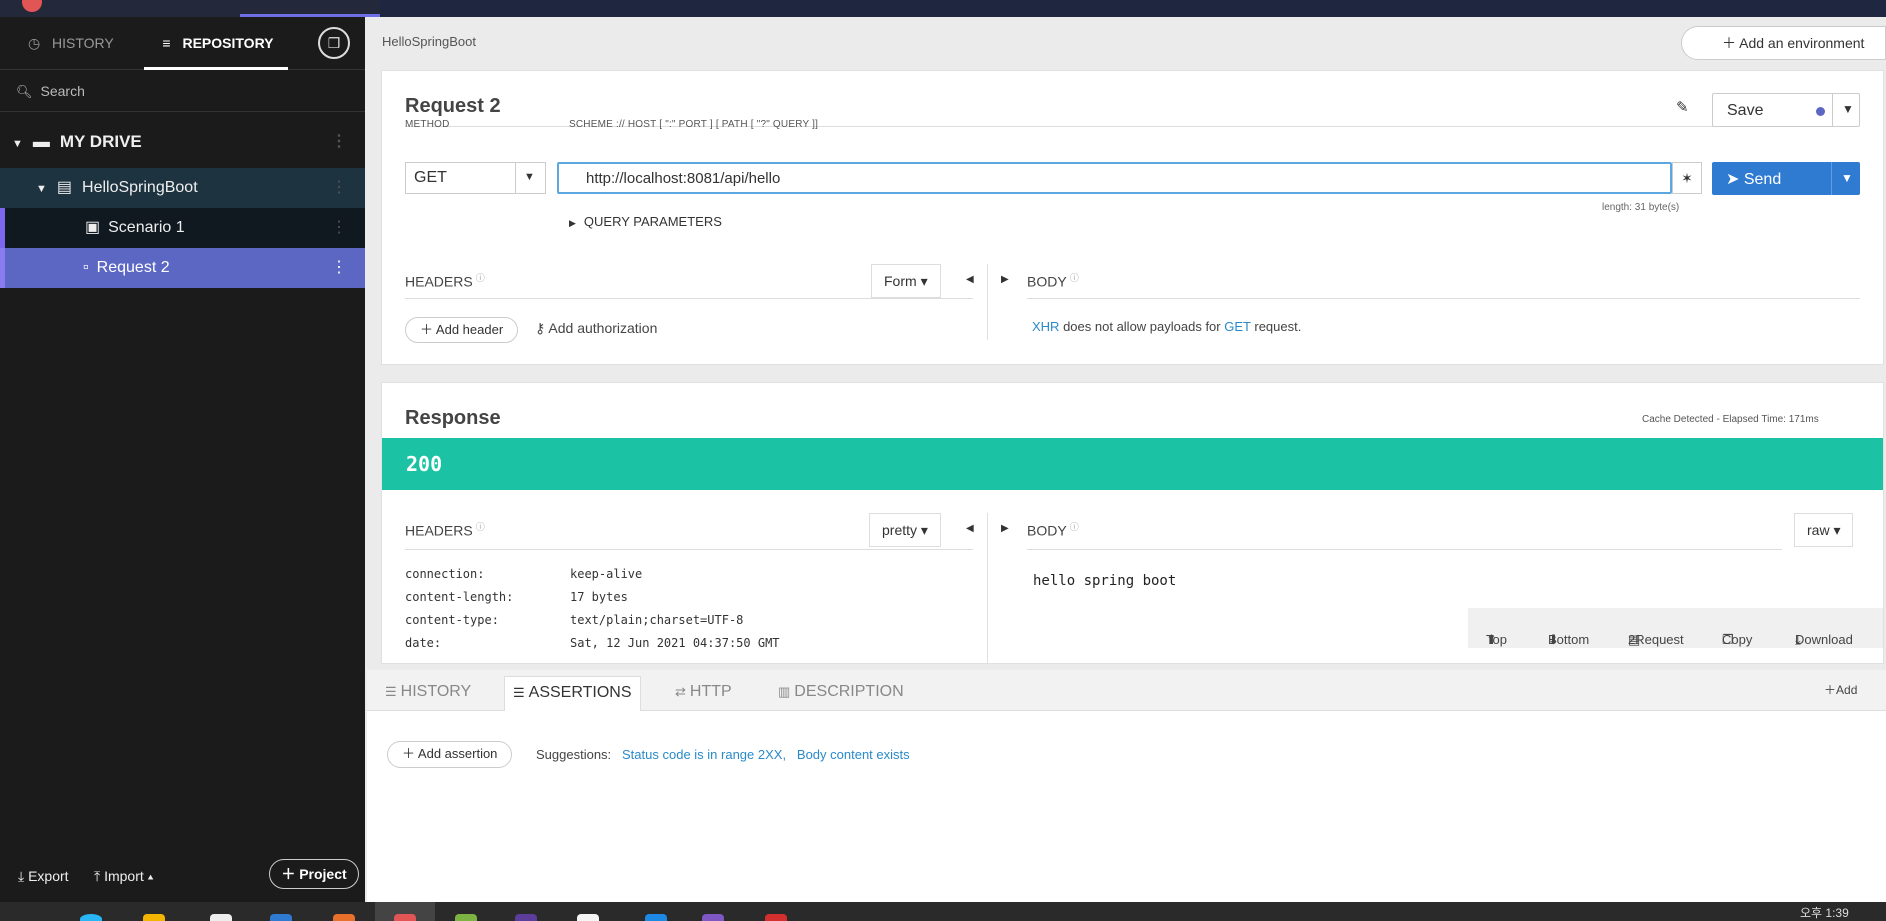  Describe the element at coordinates (1786, 178) in the screenshot. I see `send-button: ➤ Send ▼` at that location.